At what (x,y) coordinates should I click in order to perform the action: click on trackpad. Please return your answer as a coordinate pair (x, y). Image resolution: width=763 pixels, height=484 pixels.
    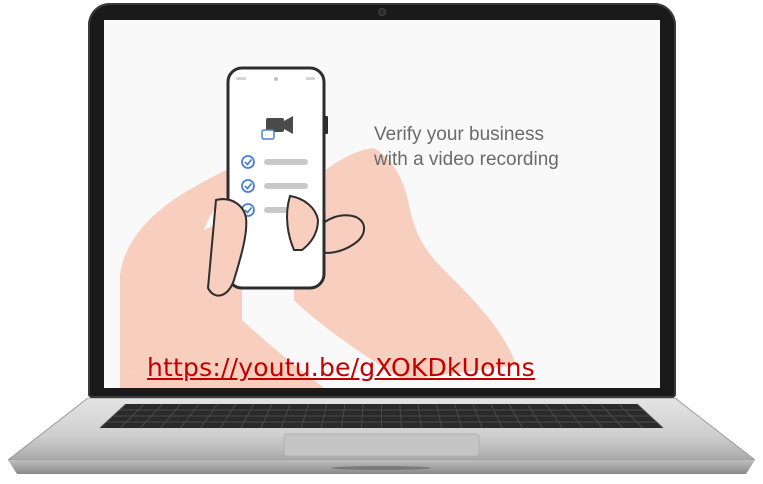
    Looking at the image, I should click on (381, 445).